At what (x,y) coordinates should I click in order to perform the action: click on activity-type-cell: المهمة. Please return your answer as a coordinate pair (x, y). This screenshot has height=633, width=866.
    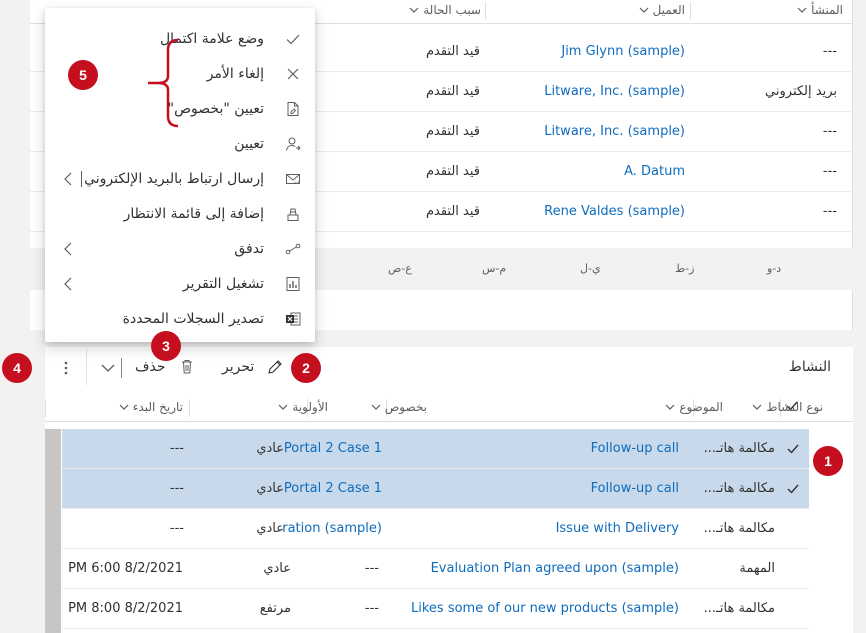
    Looking at the image, I should click on (757, 568).